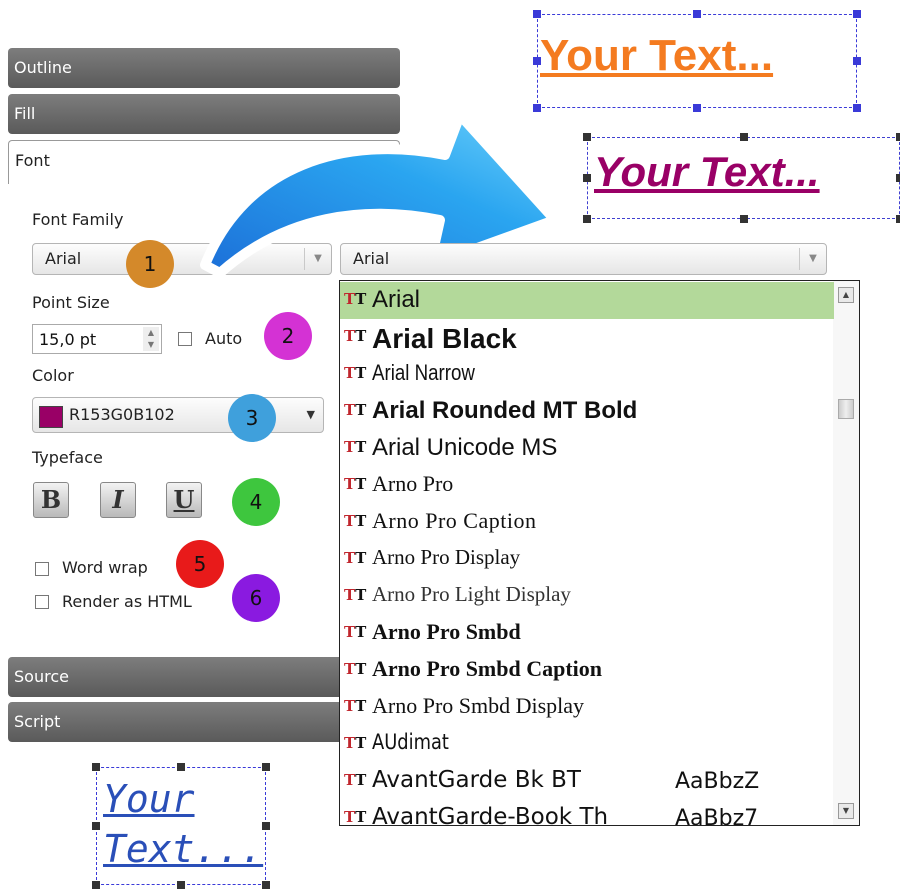  What do you see at coordinates (587, 707) in the screenshot?
I see `font-list-item: TT Arno Pro Smbd Display` at bounding box center [587, 707].